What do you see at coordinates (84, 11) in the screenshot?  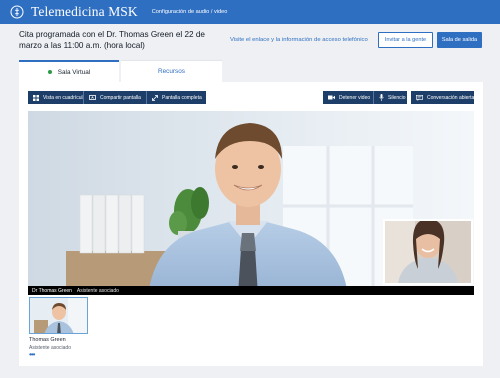 I see `brand-name: Telemedicina MSK` at bounding box center [84, 11].